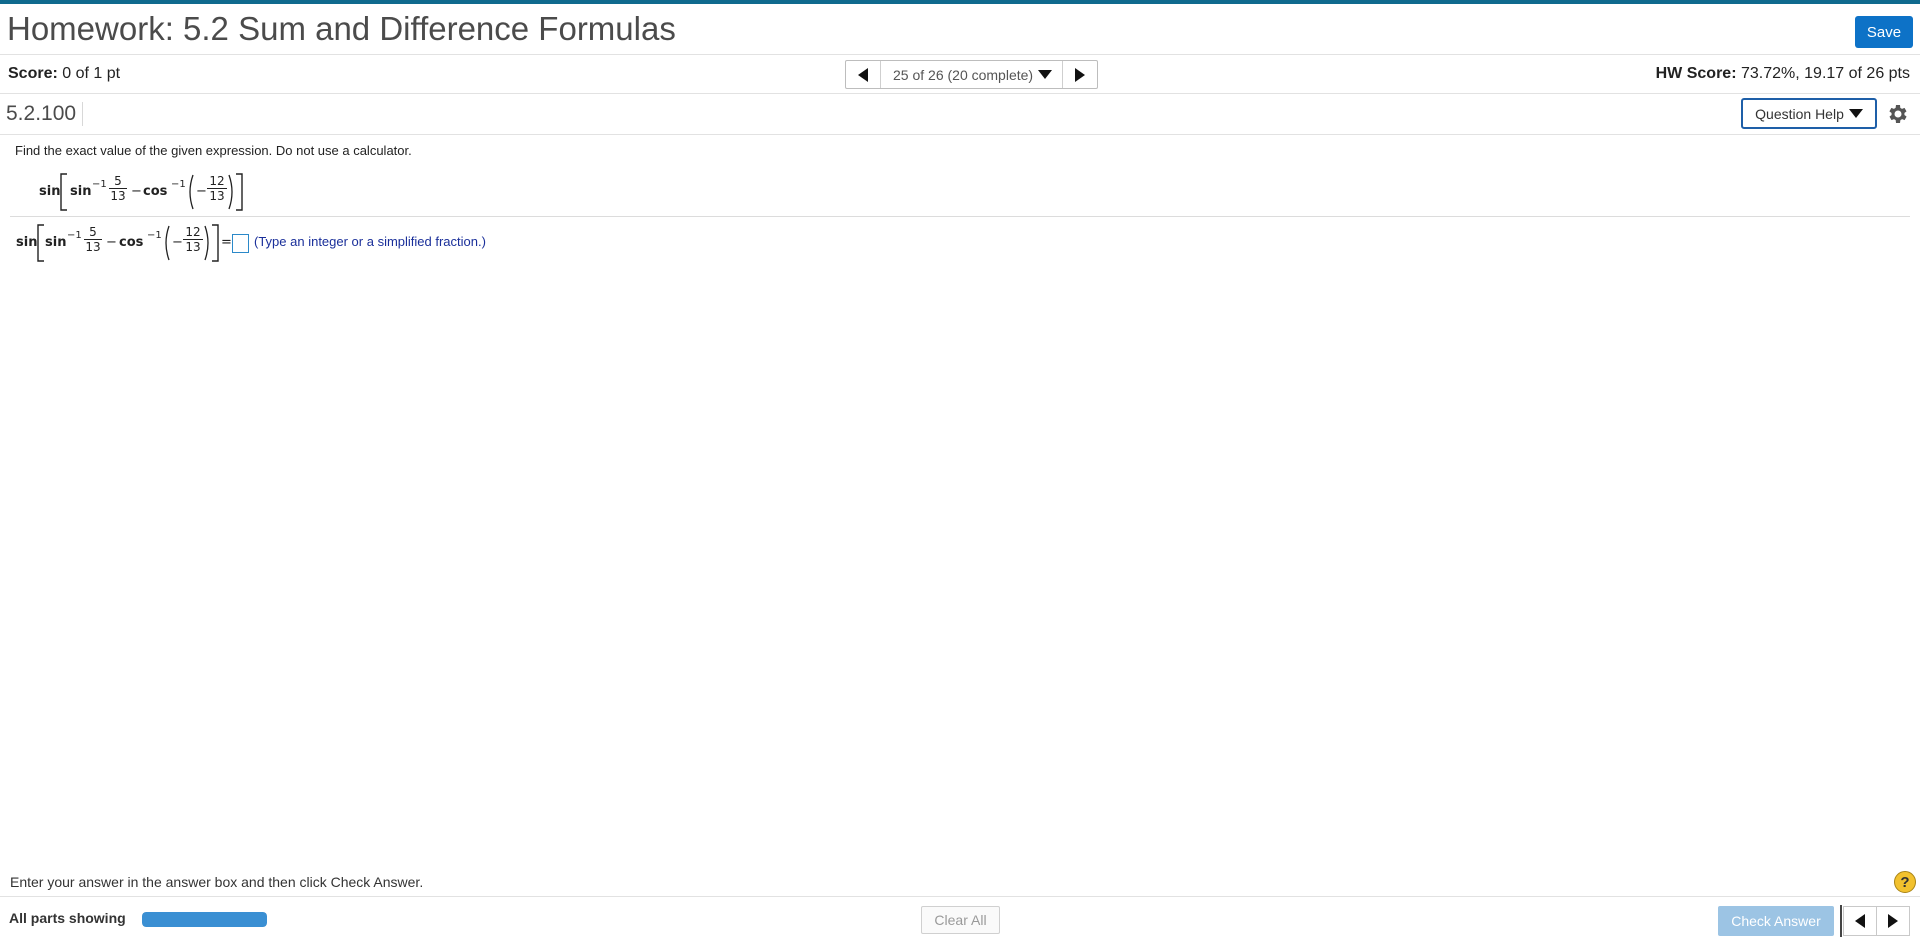  I want to click on hw-score-value: 73.72%, 19.17 of 26 pts, so click(1825, 73).